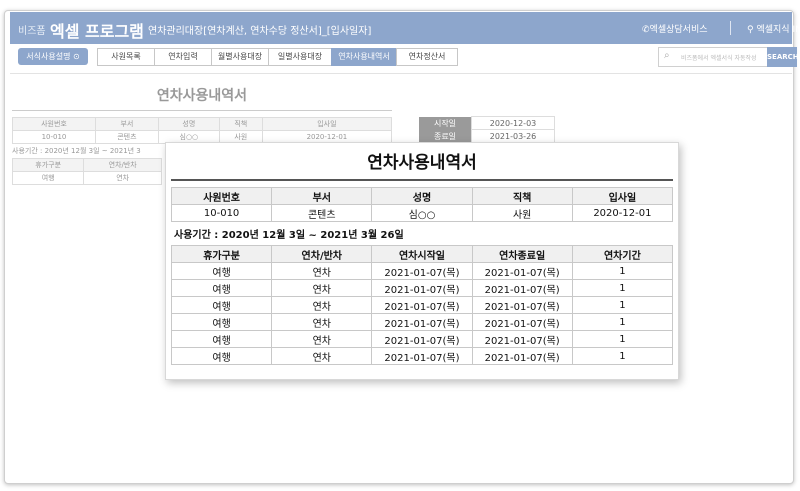  What do you see at coordinates (240, 57) in the screenshot?
I see `tab-monthly-ledger: 월별사용대장` at bounding box center [240, 57].